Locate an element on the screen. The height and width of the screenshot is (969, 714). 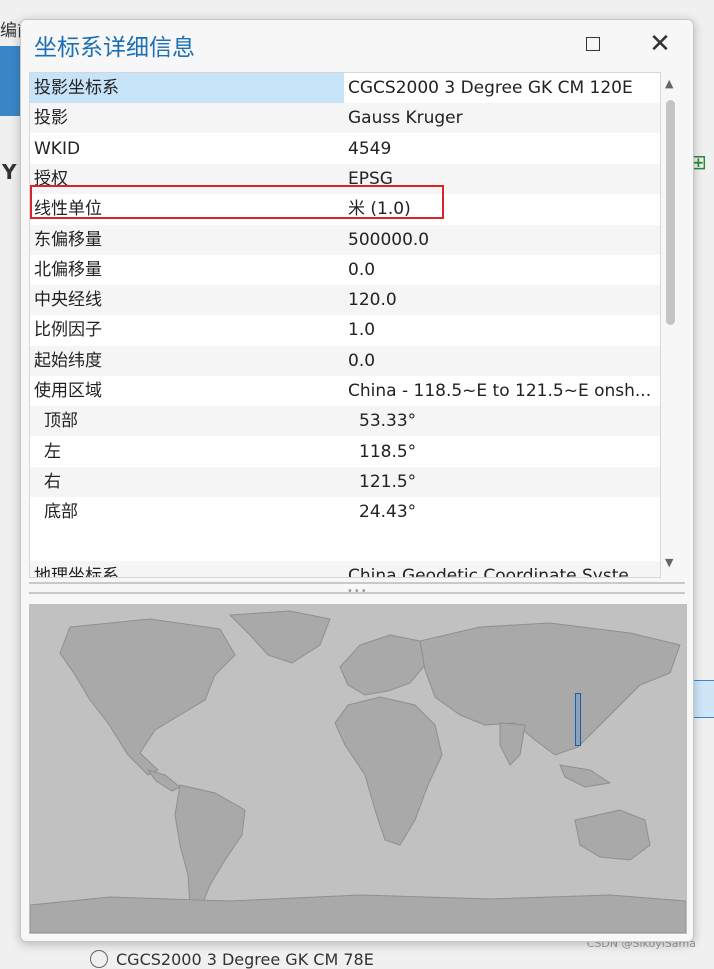
maximize-icon is located at coordinates (593, 44).